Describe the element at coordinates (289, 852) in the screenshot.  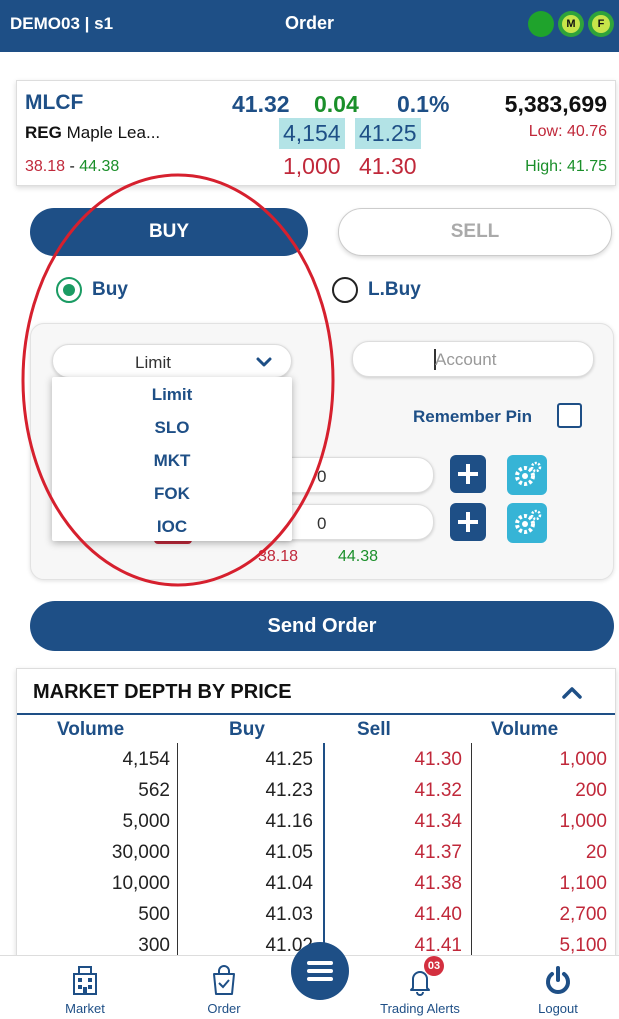
I see `buy-price-cell: 41.05` at that location.